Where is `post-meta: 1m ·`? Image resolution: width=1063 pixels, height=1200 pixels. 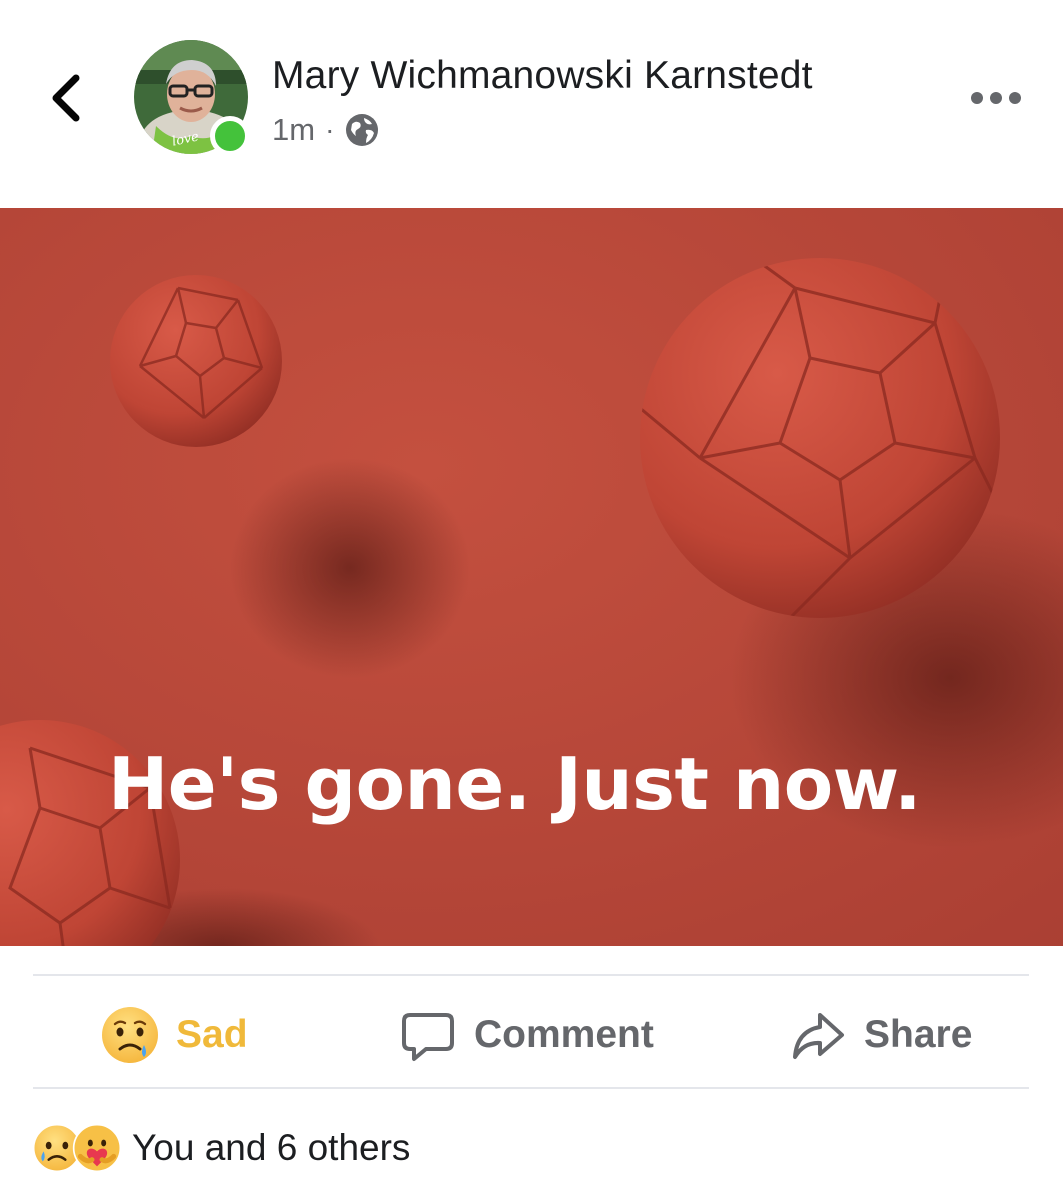 post-meta: 1m · is located at coordinates (326, 130).